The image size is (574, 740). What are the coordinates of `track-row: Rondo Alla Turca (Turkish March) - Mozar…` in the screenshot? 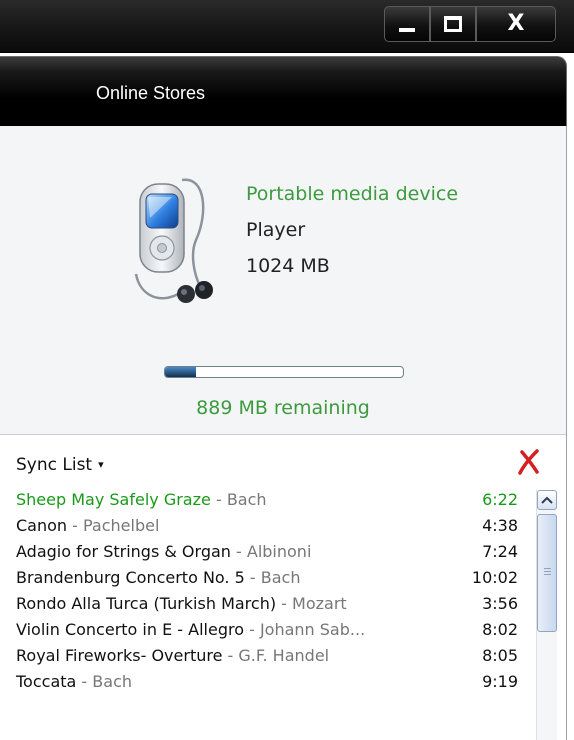 It's located at (271, 607).